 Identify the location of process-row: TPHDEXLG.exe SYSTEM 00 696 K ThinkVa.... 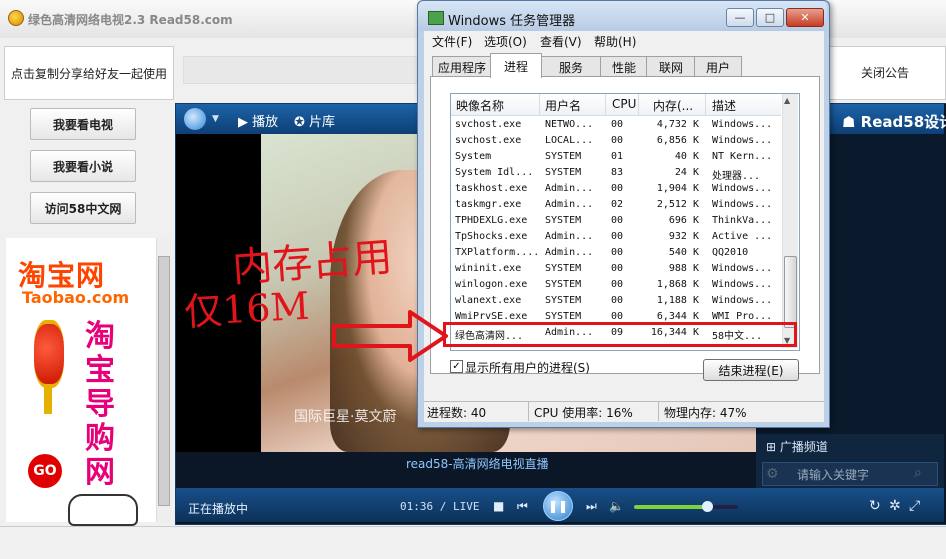
(616, 221).